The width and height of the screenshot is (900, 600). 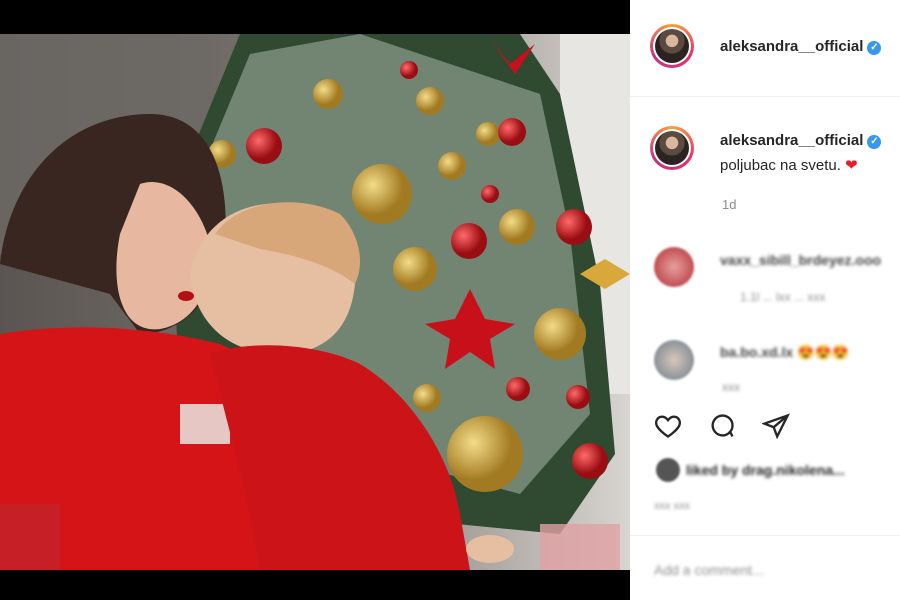 I want to click on post-timestamp: 1d, so click(x=729, y=204).